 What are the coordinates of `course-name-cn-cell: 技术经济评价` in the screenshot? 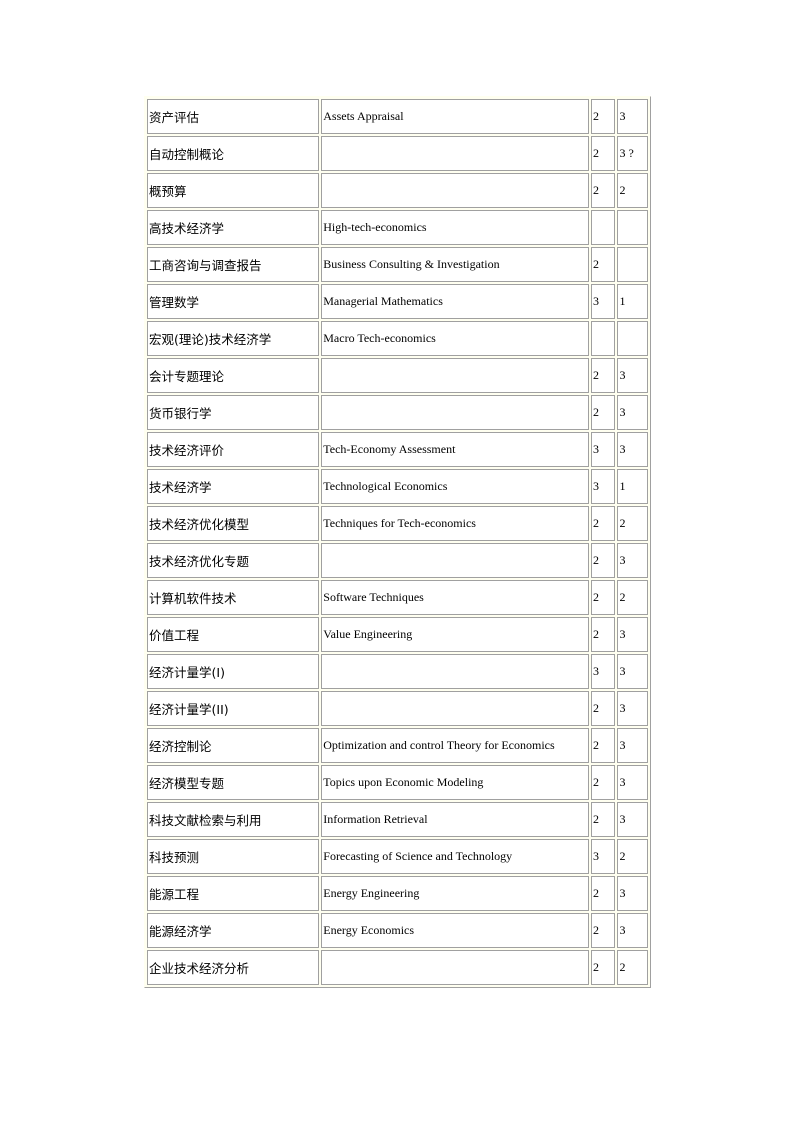 It's located at (233, 449).